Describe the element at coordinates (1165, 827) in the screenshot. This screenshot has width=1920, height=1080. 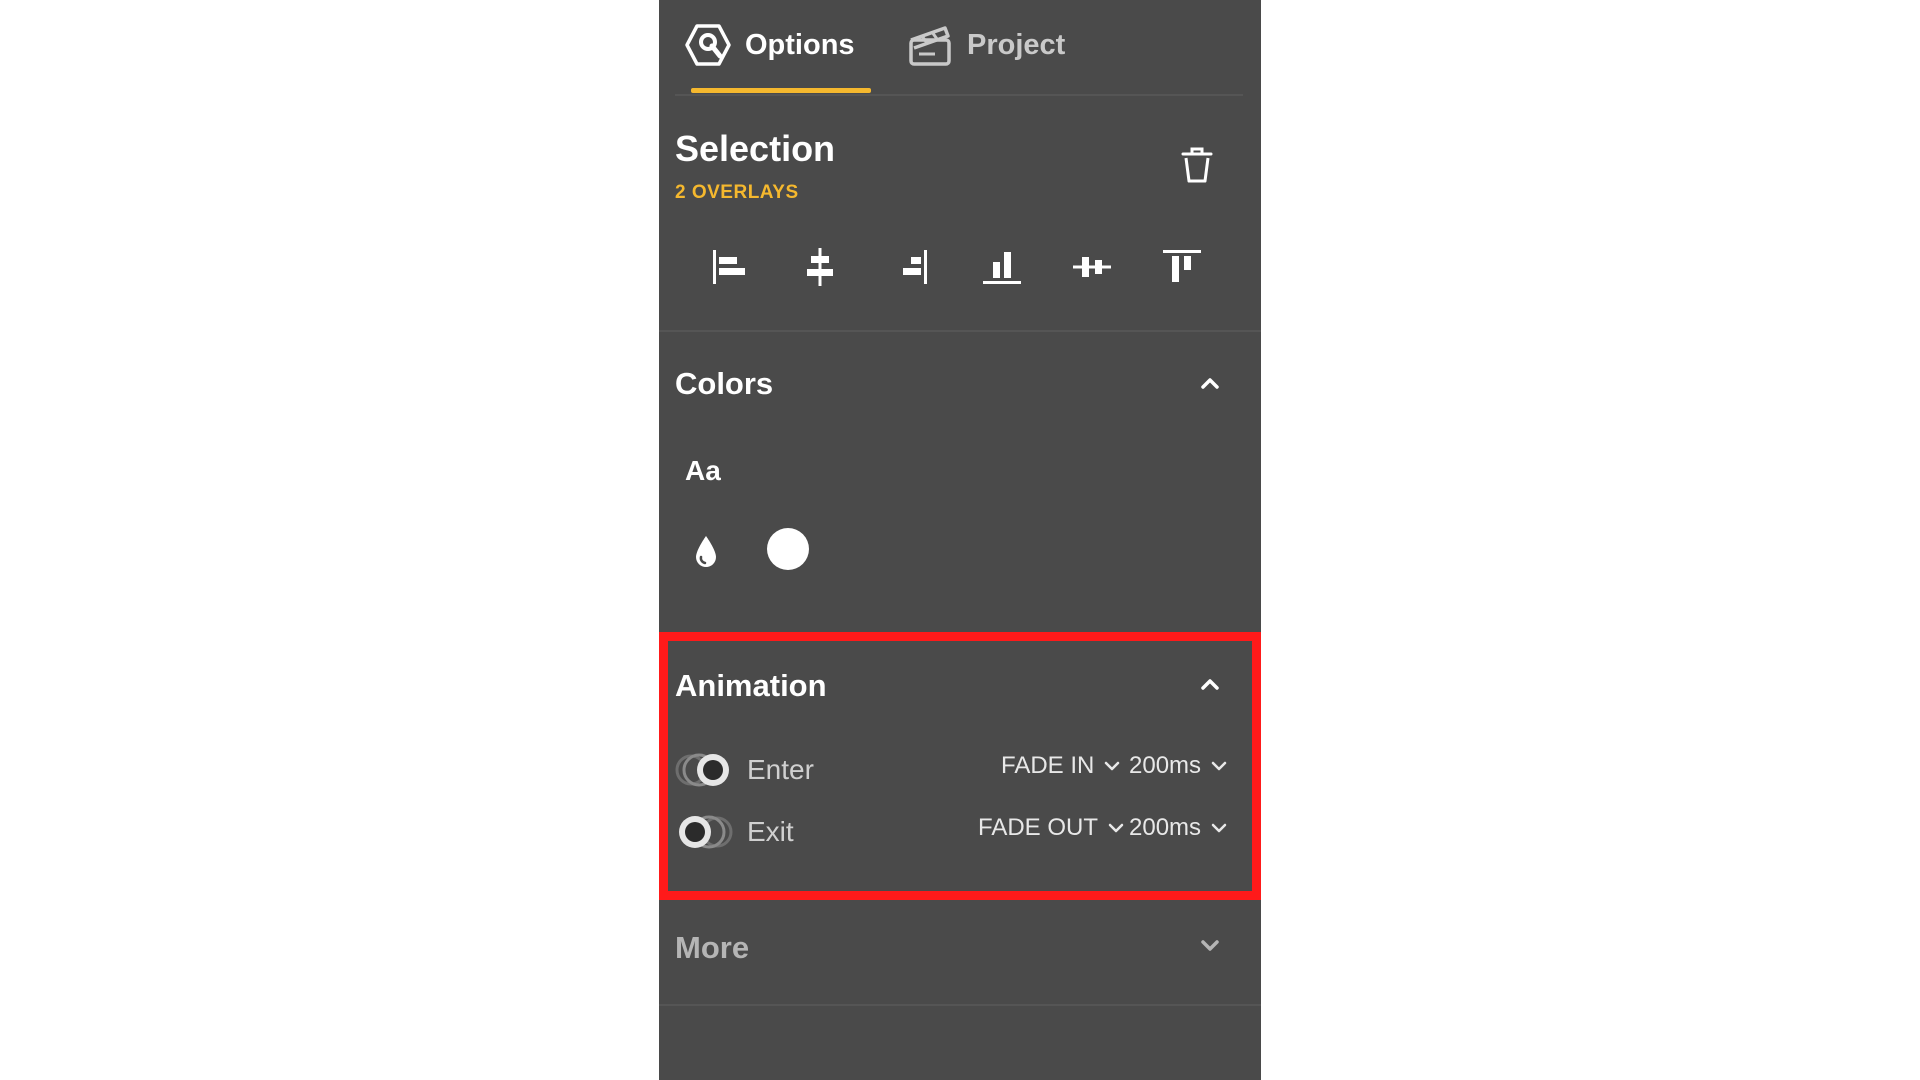
I see `exit-duration-value: 200ms` at that location.